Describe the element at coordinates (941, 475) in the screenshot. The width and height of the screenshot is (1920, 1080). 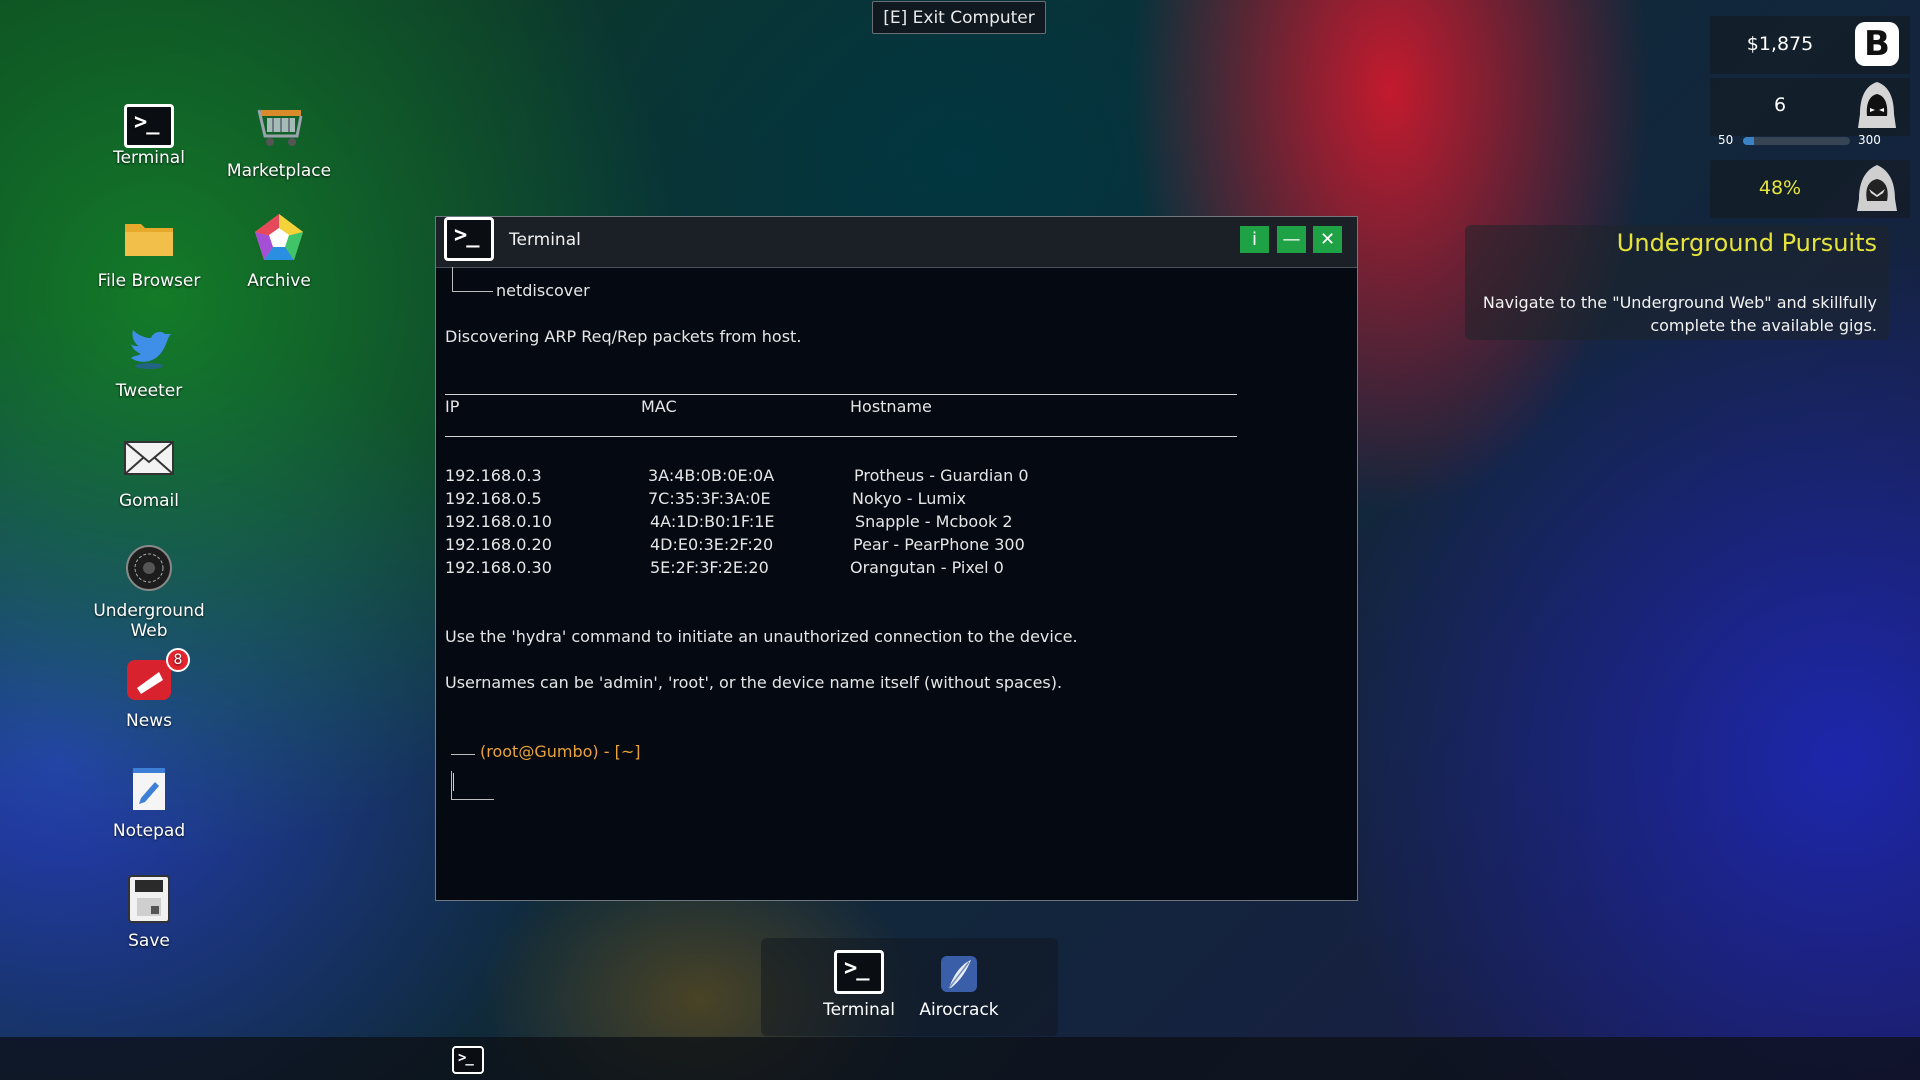
I see `row-hostname: Protheus - Guardian 0` at that location.